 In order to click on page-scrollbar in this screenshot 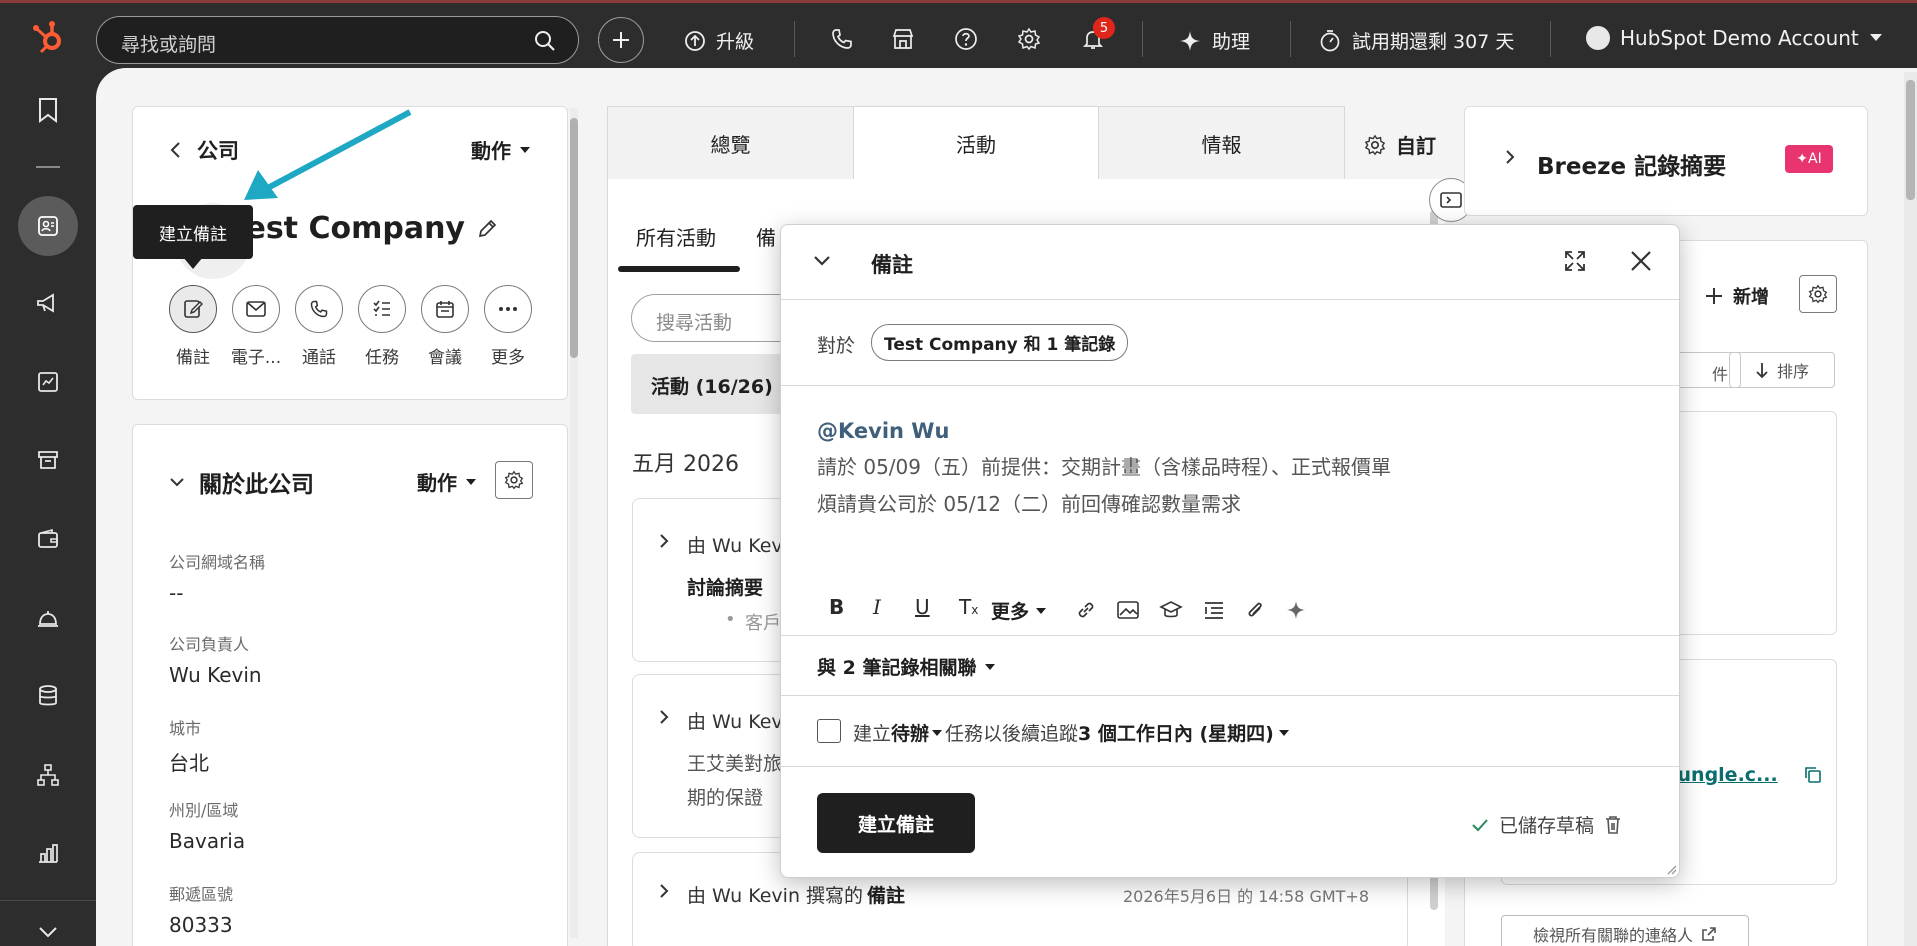, I will do `click(1910, 509)`.